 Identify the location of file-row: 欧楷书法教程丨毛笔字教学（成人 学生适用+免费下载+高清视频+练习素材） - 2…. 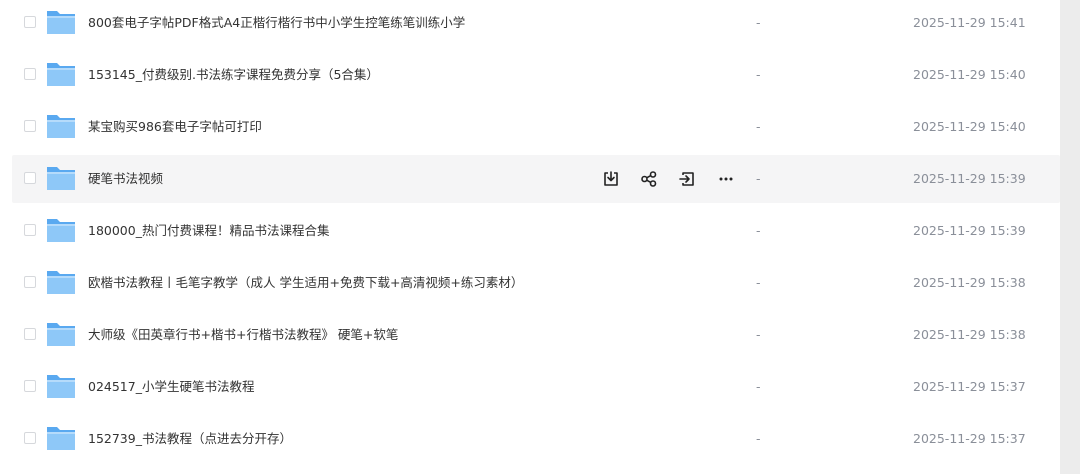
(536, 283).